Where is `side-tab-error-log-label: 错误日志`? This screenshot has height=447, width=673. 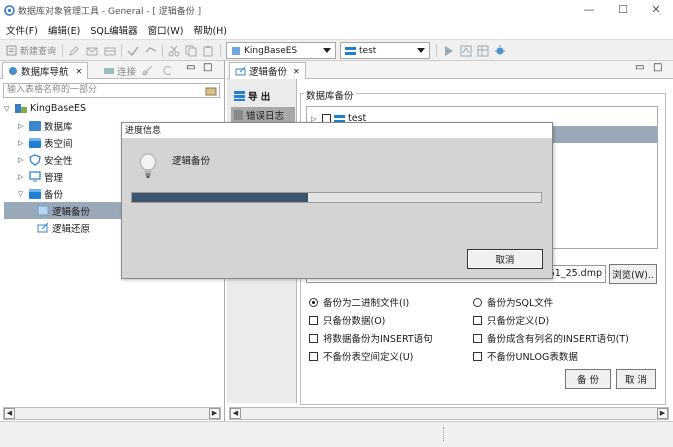
side-tab-error-log-label: 错误日志 is located at coordinates (265, 116).